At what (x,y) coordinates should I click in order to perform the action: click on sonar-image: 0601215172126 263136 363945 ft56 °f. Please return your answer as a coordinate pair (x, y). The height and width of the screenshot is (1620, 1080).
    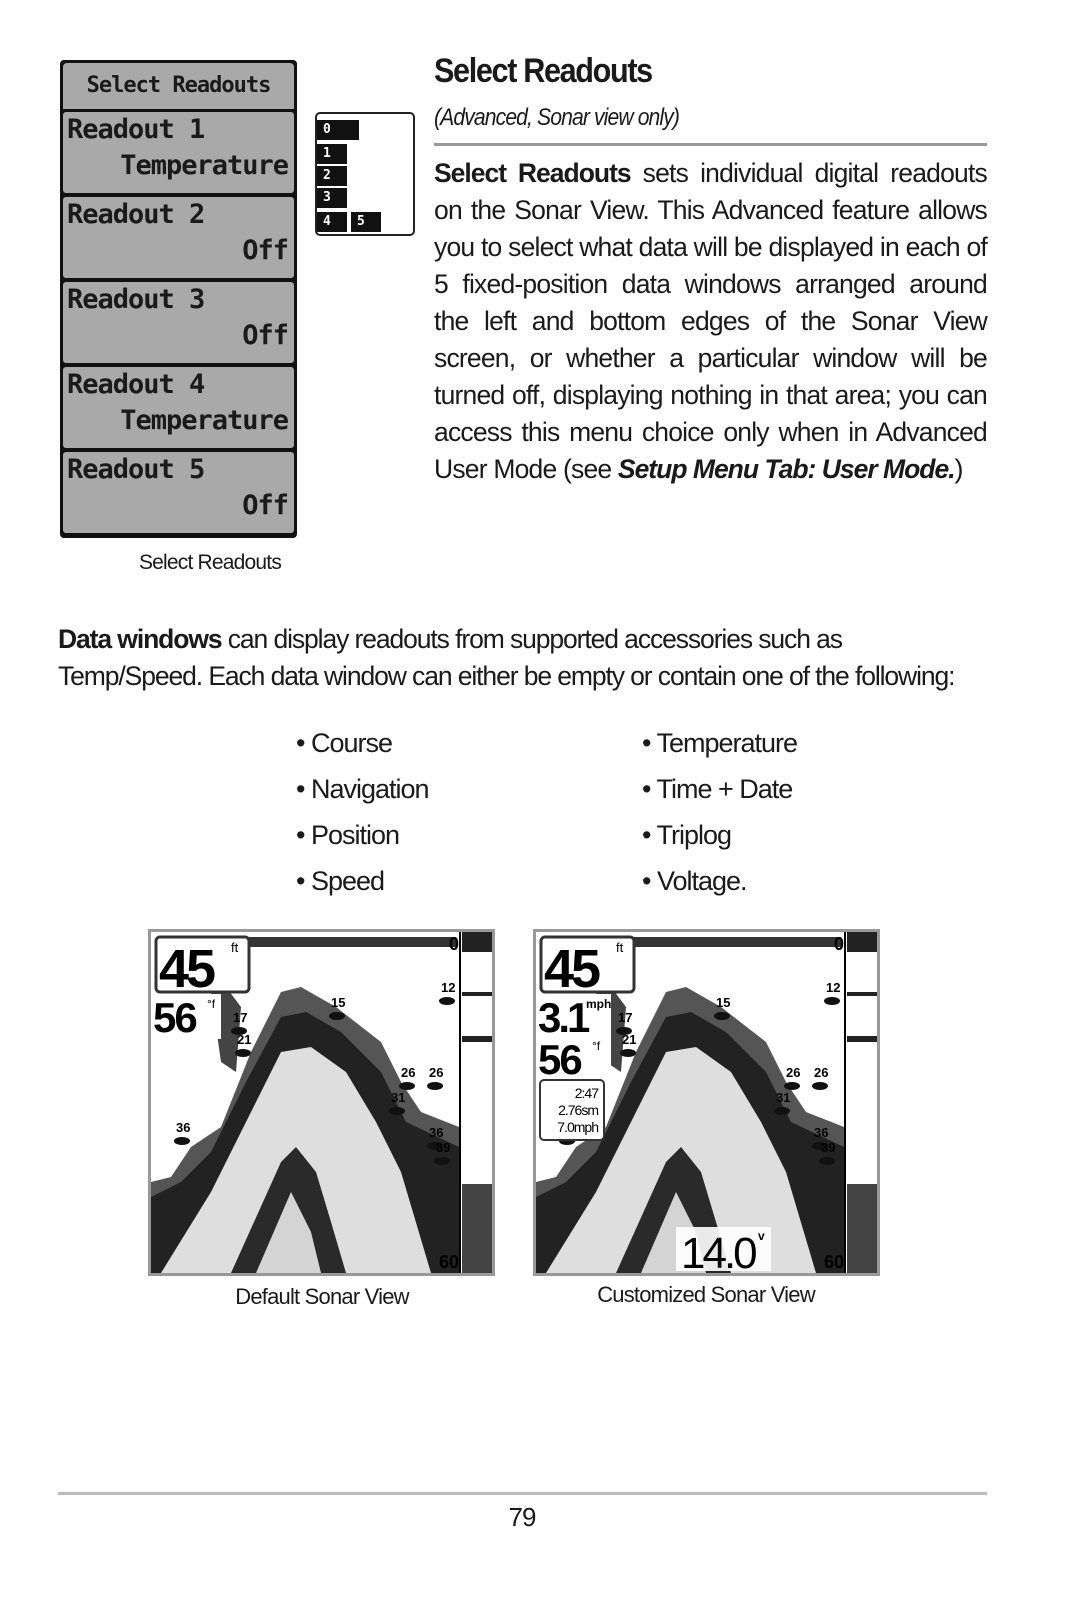
    Looking at the image, I should click on (321, 1102).